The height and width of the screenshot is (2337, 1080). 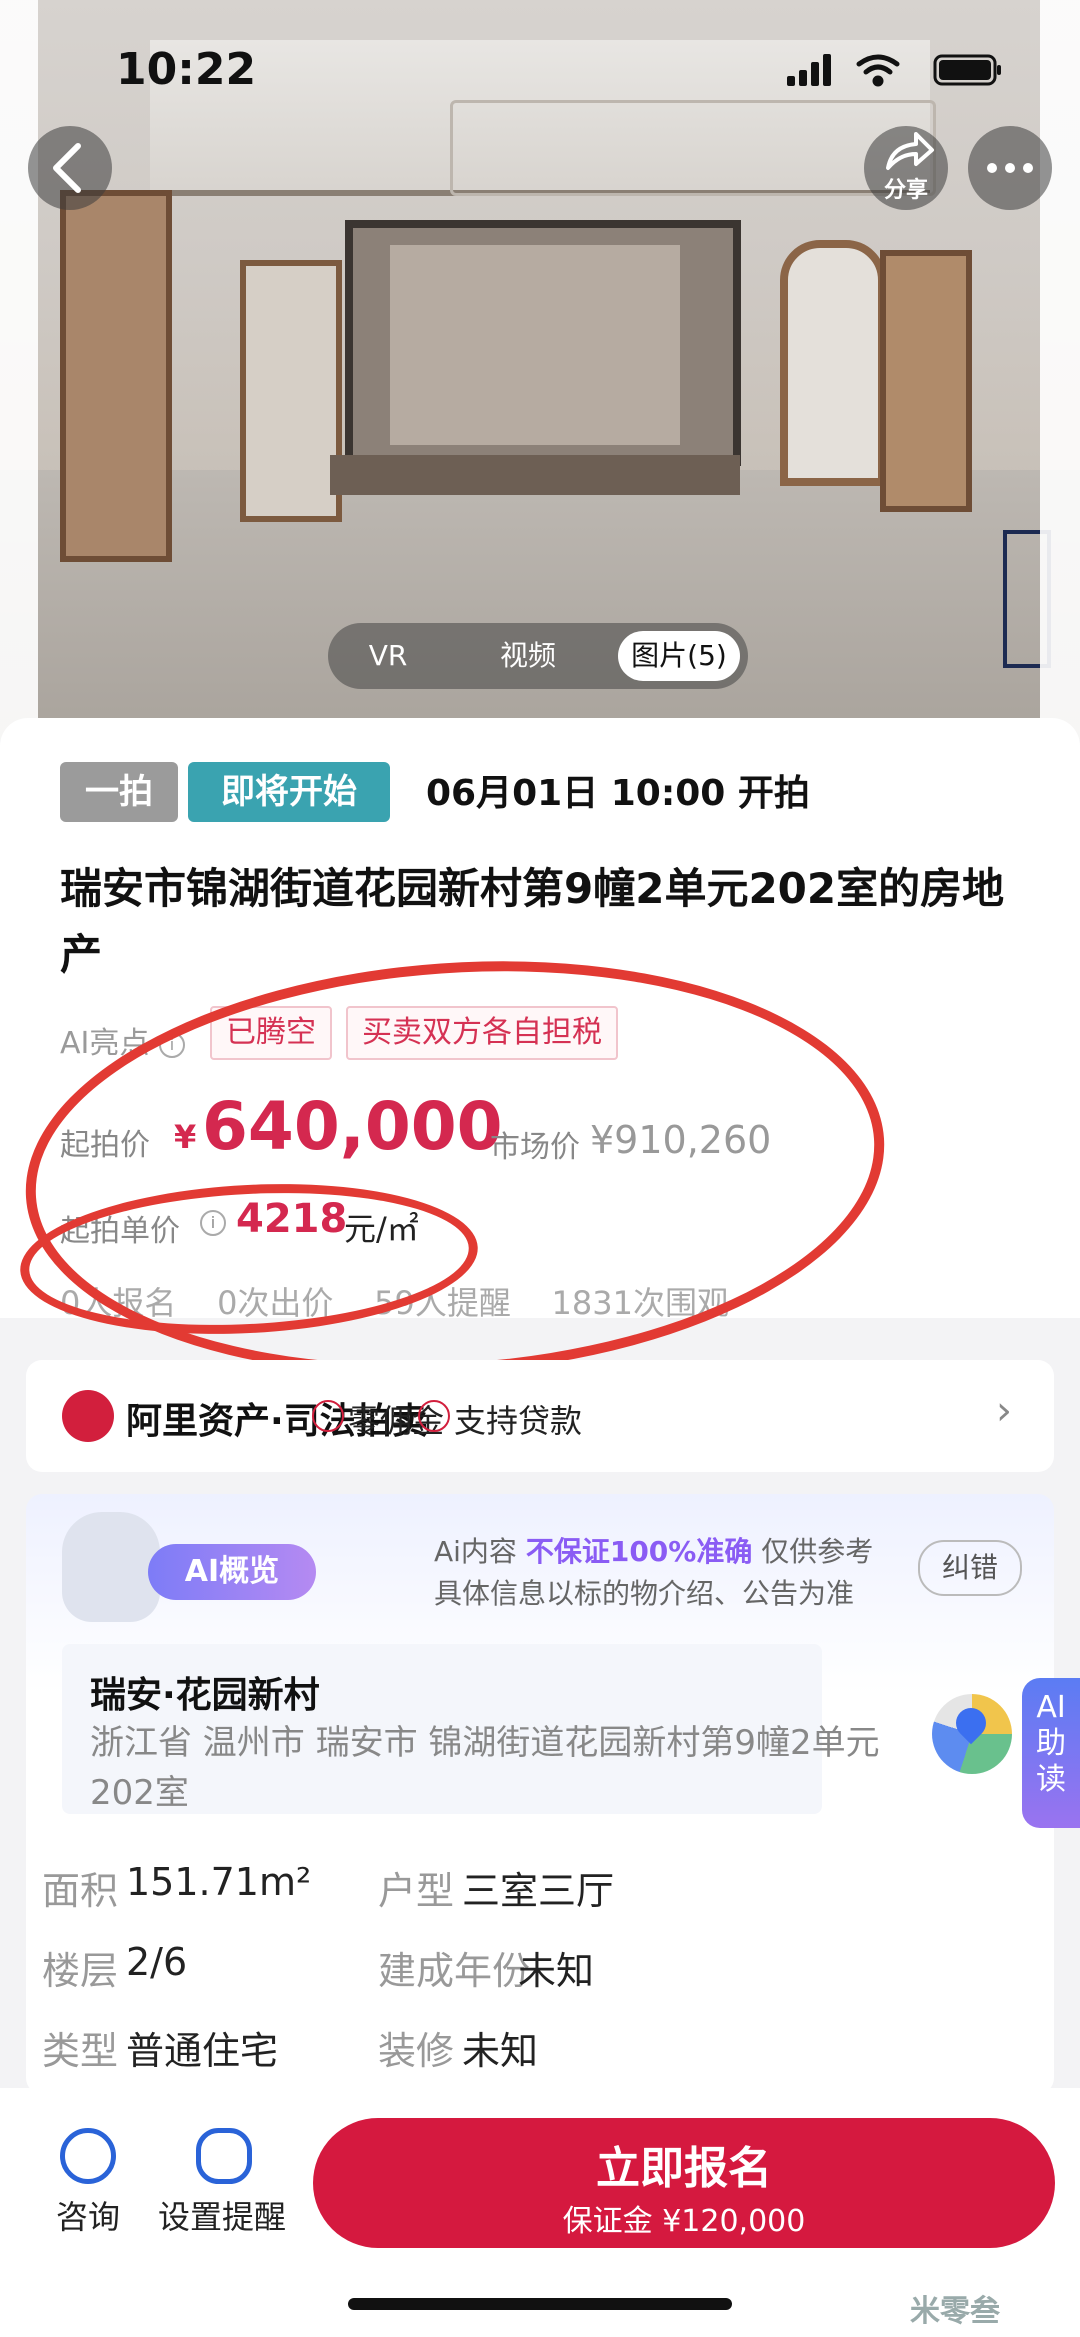 What do you see at coordinates (1004, 1411) in the screenshot?
I see `chevron-right-icon: ›` at bounding box center [1004, 1411].